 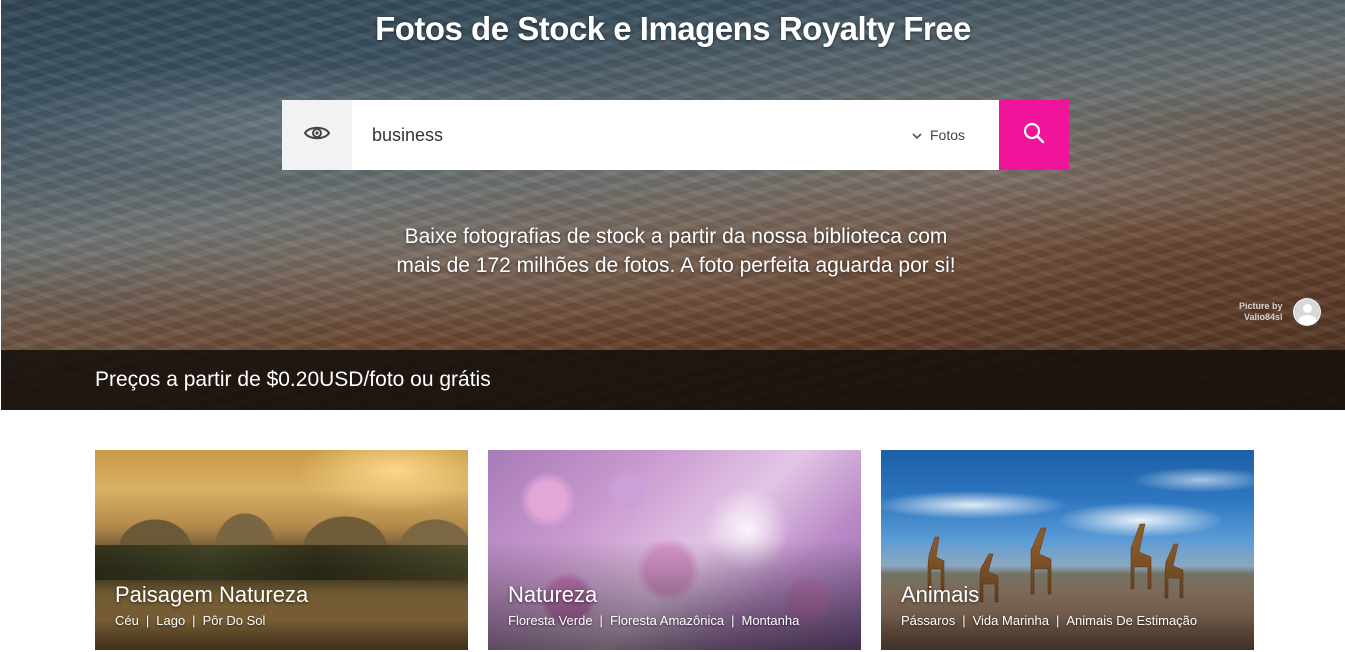 I want to click on subcategory-links: Céu | Lago | Pôr Do Sol, so click(x=190, y=620).